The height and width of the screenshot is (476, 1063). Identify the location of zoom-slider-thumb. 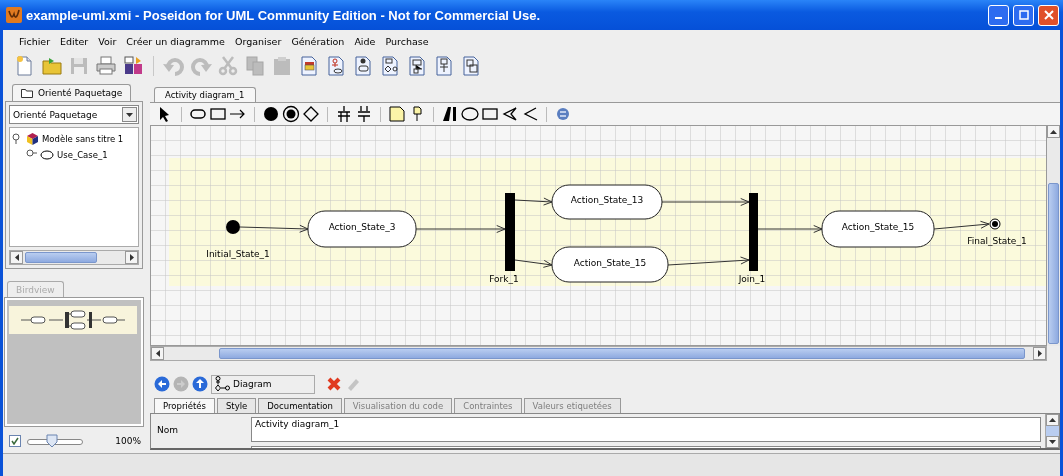
(52, 441).